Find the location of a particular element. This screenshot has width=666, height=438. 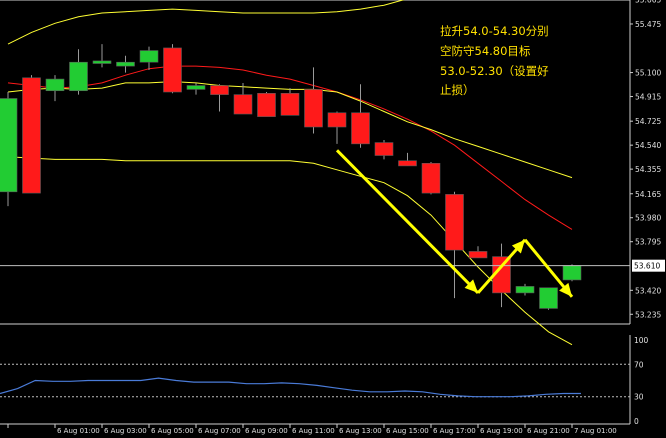

time-tick-label: 6 Aug 05:00 is located at coordinates (172, 431).